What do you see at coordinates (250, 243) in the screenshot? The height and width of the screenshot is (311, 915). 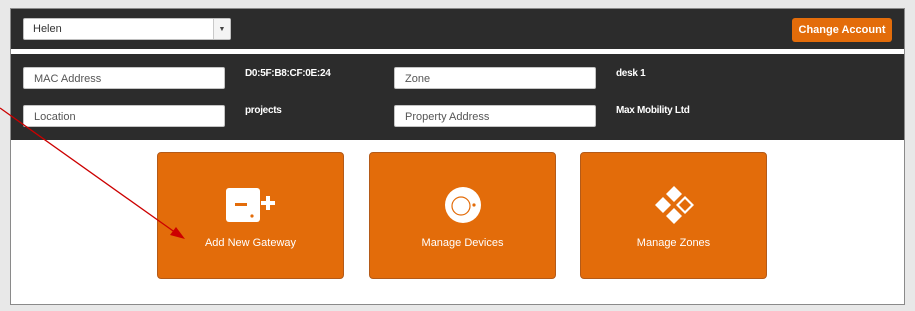 I see `add-new-gateway-label: Add New Gateway` at bounding box center [250, 243].